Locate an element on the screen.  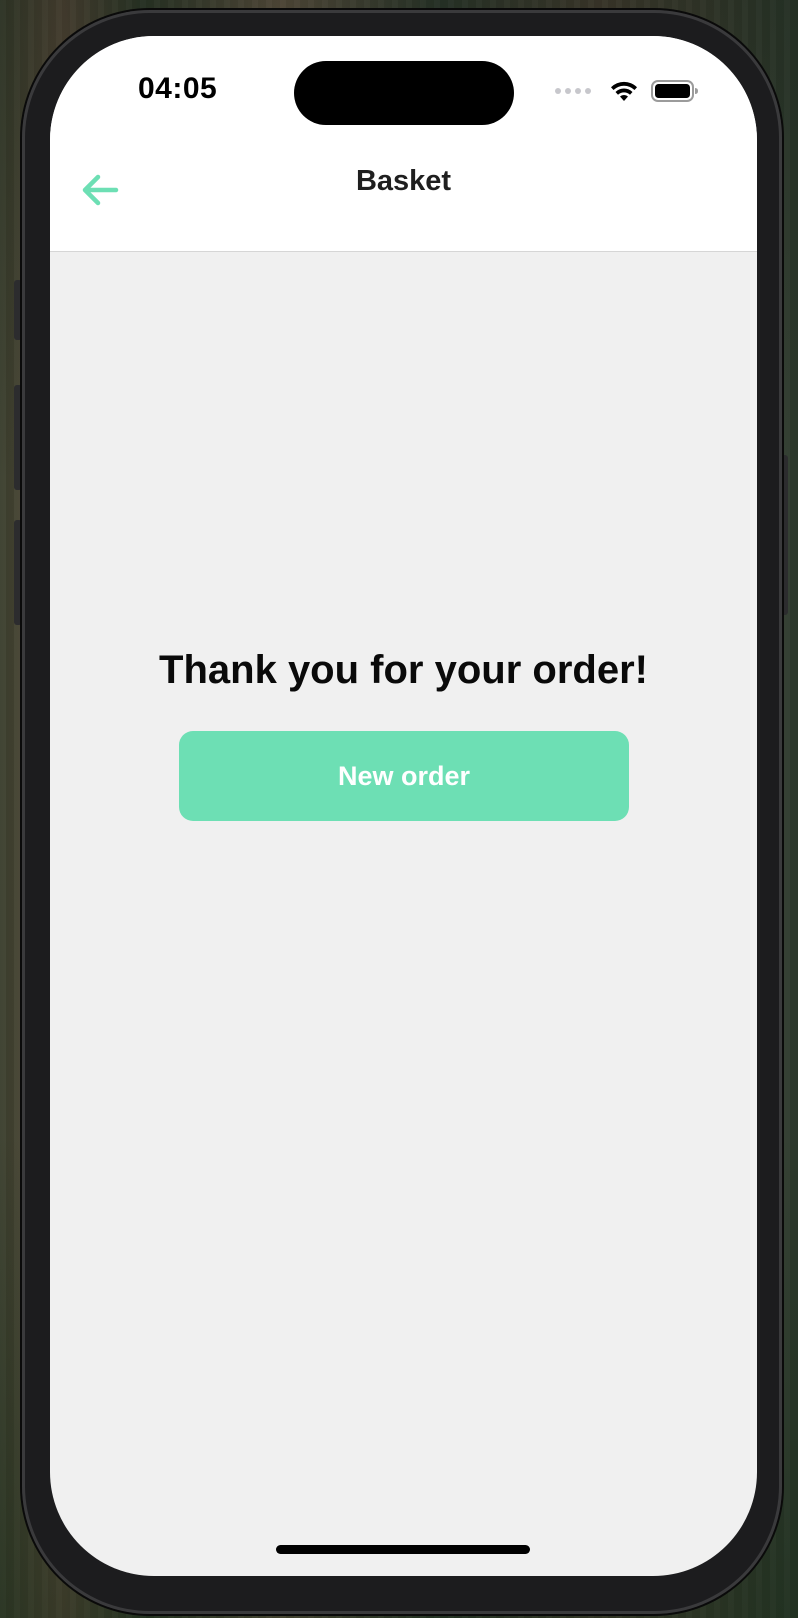
new-order-button: New order is located at coordinates (404, 776).